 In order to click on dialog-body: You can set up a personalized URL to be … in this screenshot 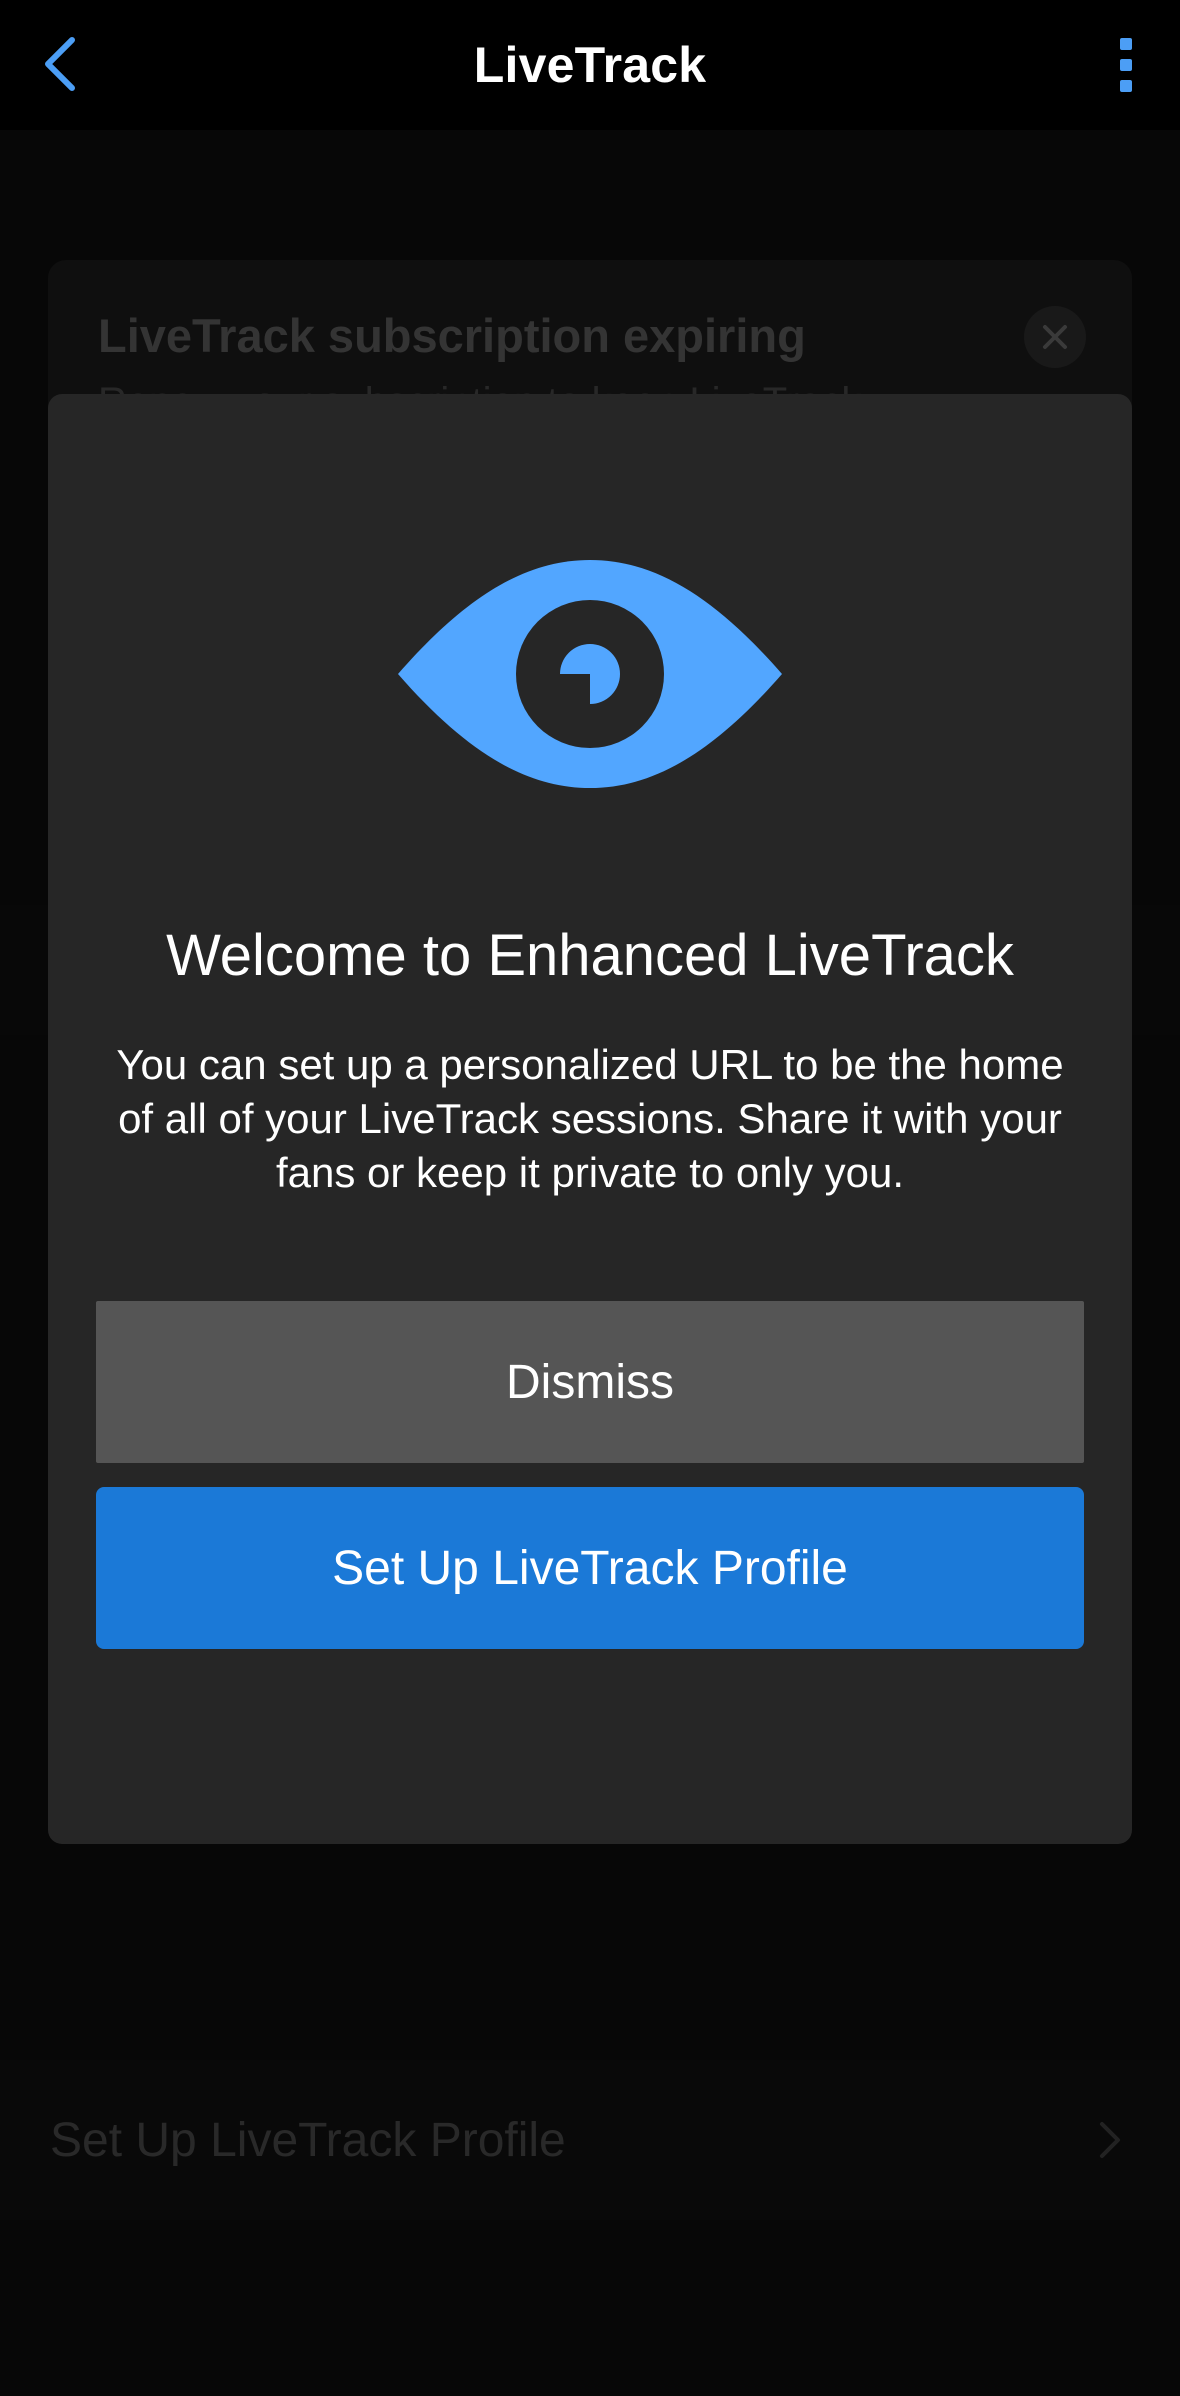, I will do `click(590, 1118)`.